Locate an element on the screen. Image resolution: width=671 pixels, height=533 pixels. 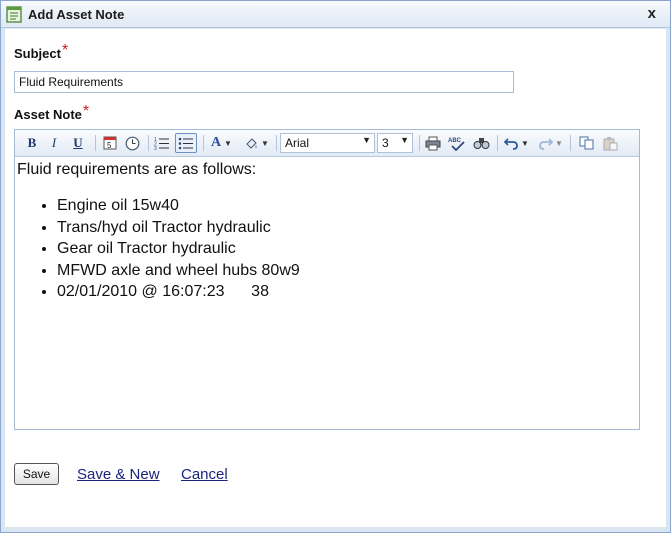
copy-icon is located at coordinates (586, 143).